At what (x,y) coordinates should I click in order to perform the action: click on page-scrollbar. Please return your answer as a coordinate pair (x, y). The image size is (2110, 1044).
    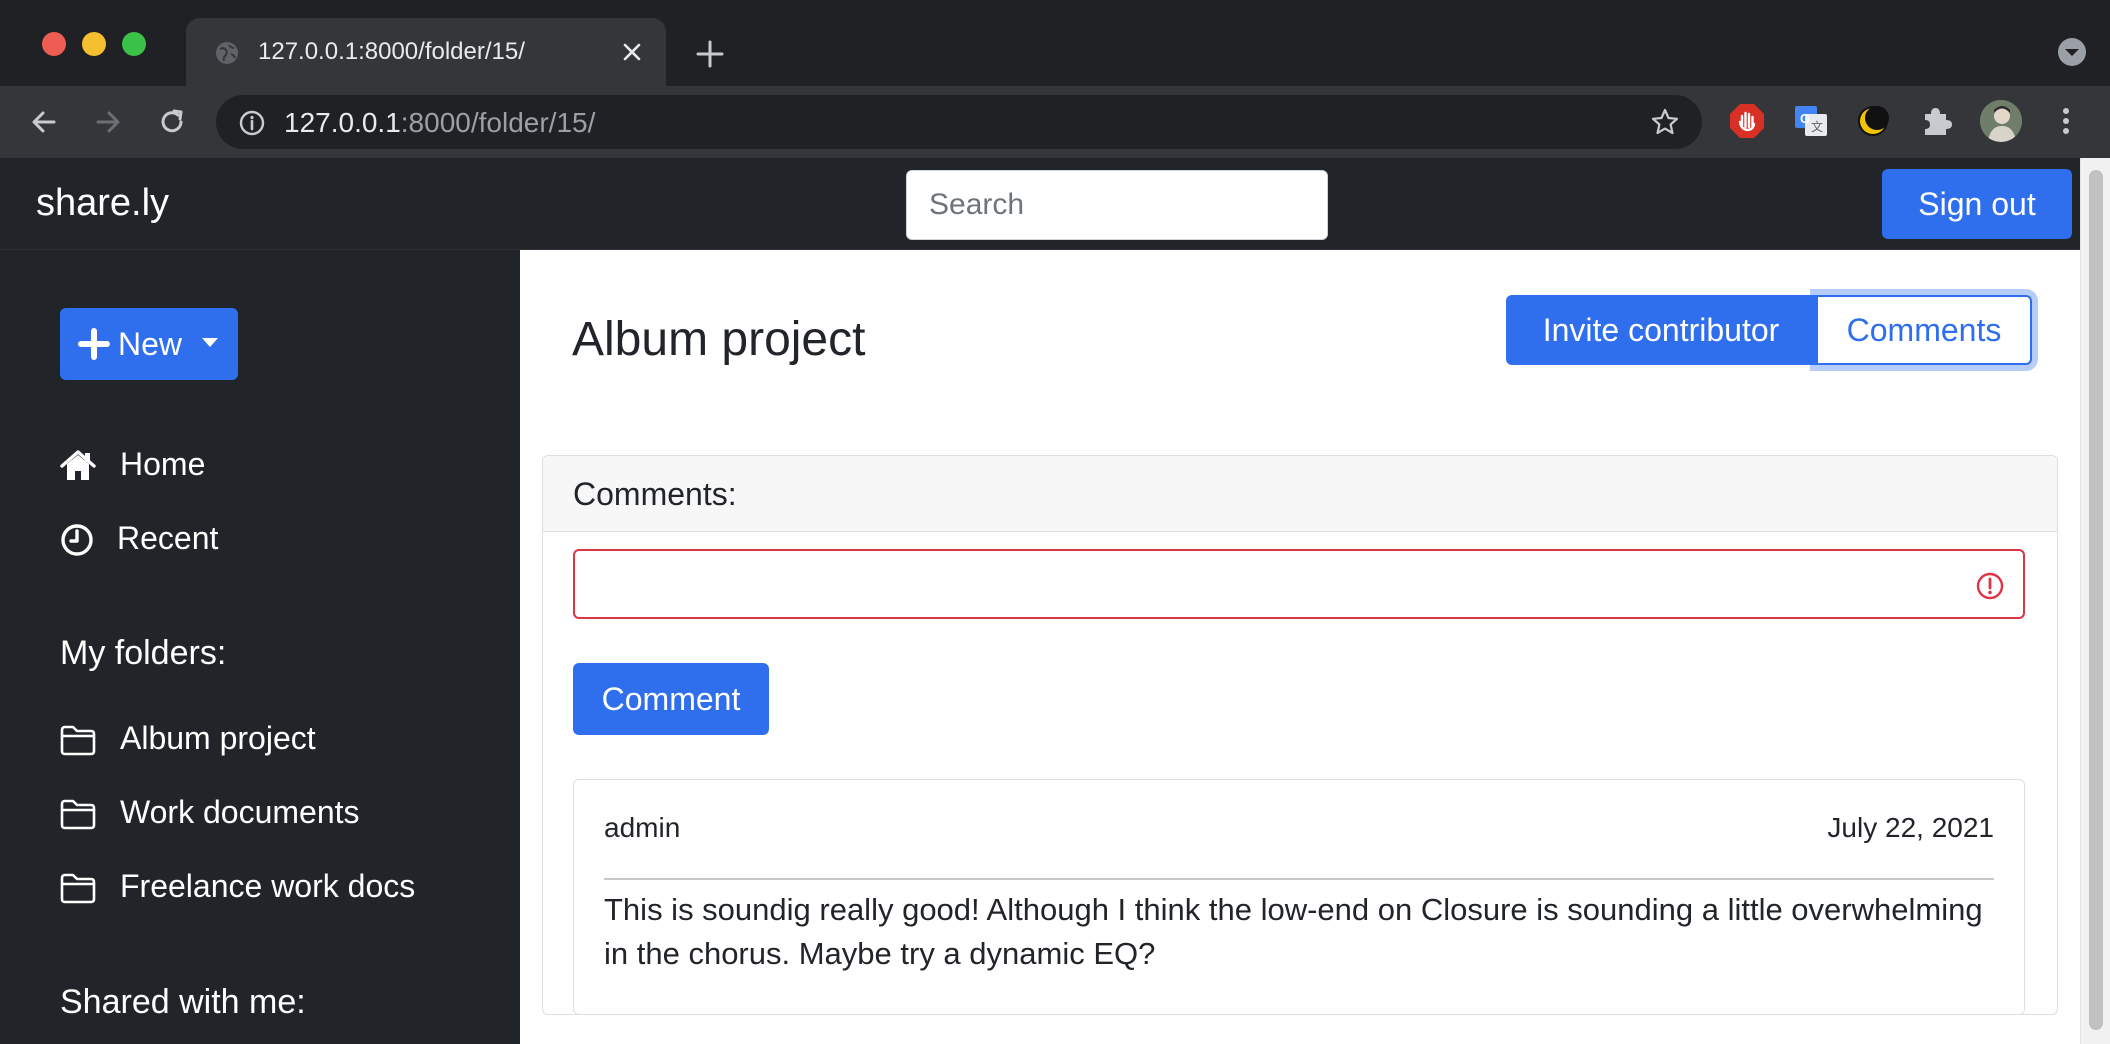
    Looking at the image, I should click on (2095, 601).